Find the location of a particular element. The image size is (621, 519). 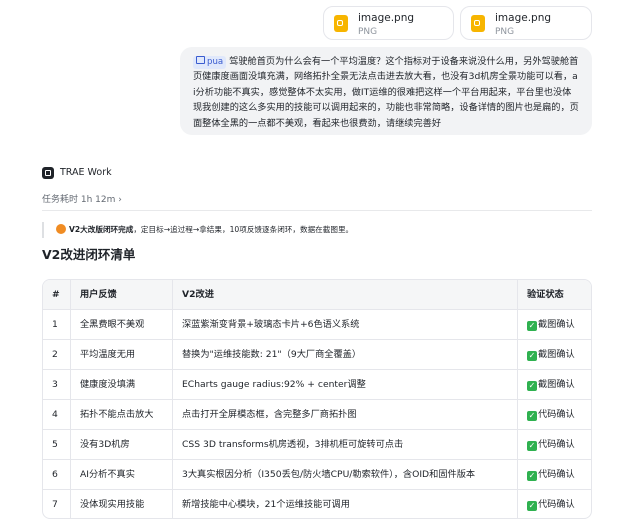

row-feedback: 没有3D机房 is located at coordinates (122, 444).